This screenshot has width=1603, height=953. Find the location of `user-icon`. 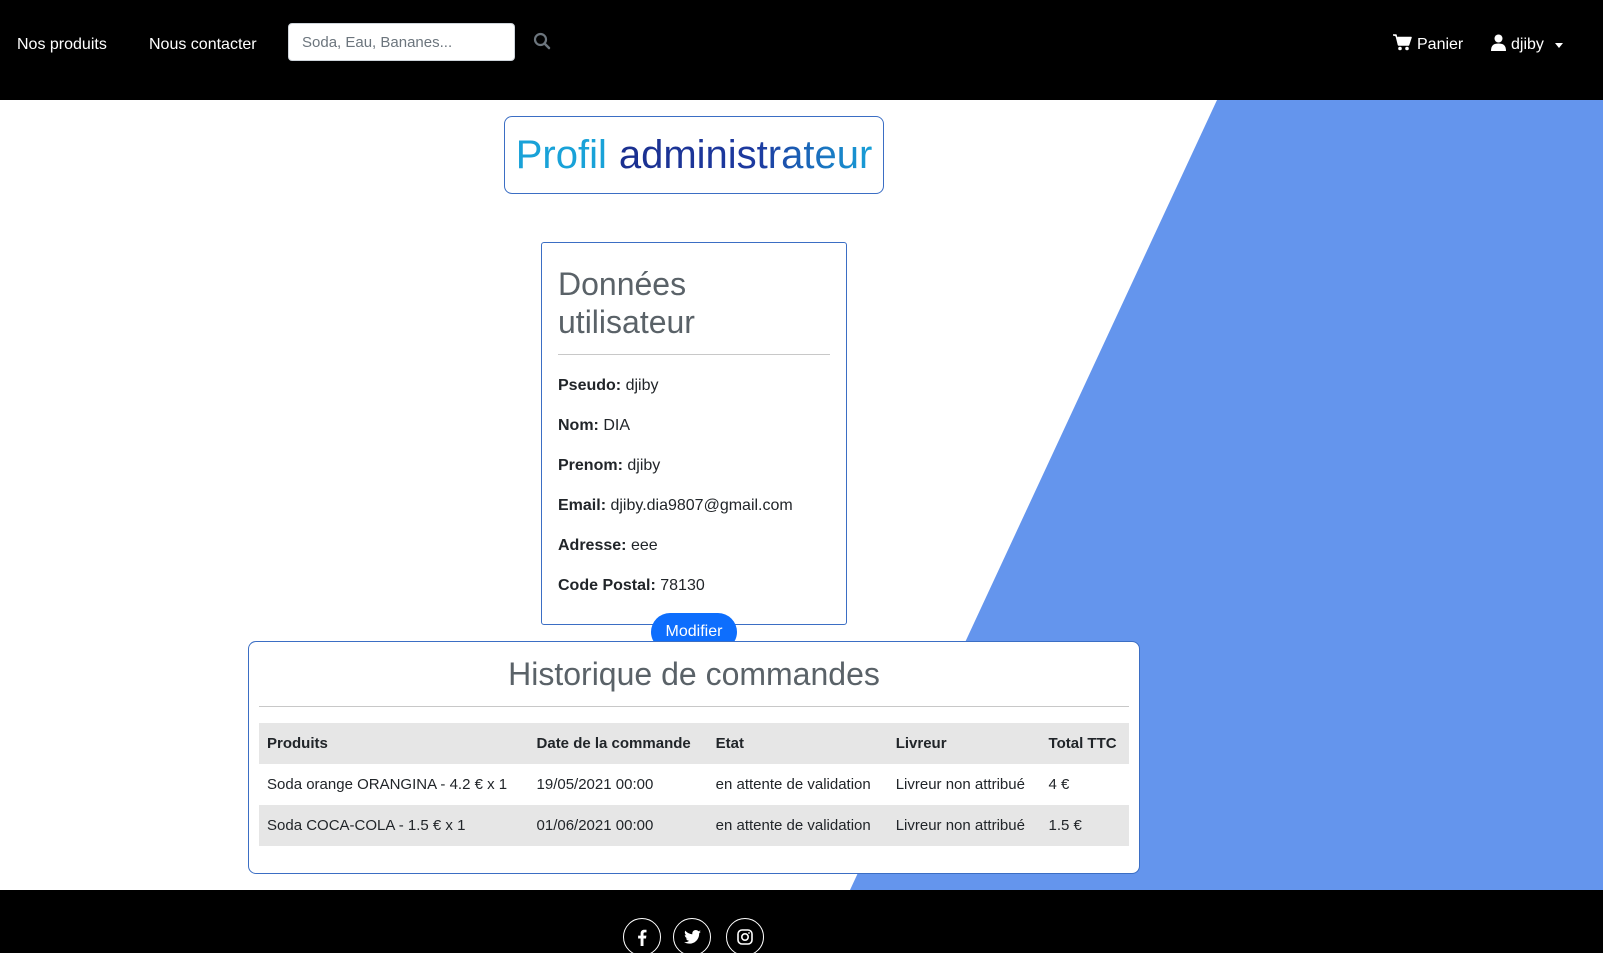

user-icon is located at coordinates (1498, 45).